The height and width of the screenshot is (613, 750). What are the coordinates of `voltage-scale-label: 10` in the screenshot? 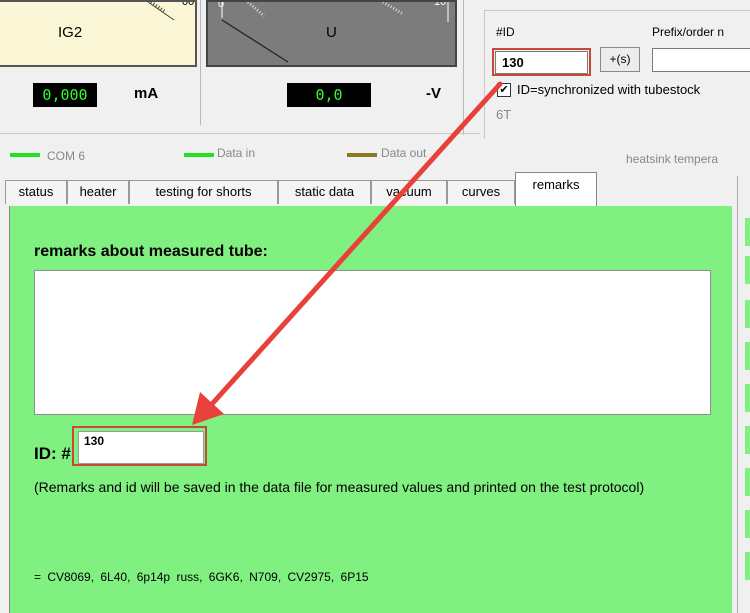 It's located at (440, 4).